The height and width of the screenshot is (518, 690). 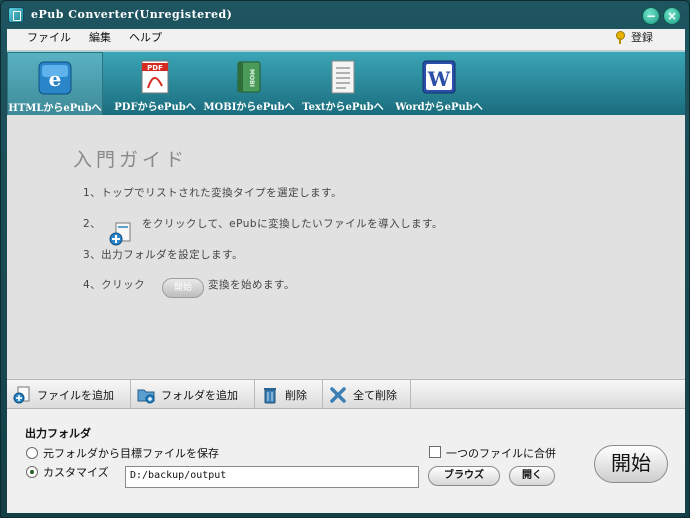 What do you see at coordinates (439, 107) in the screenshot?
I see `tab-label: WordからePubへ` at bounding box center [439, 107].